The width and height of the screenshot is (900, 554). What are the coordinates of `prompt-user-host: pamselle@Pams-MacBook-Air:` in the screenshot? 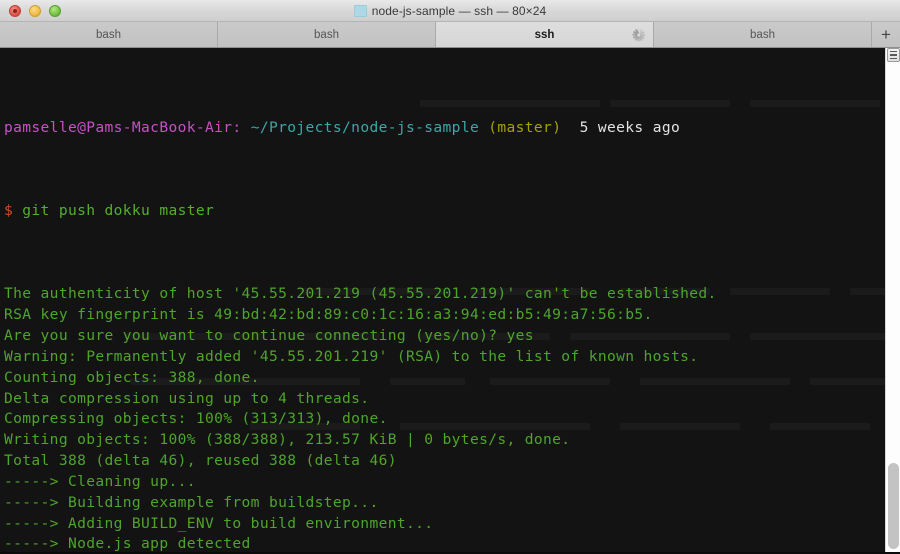 It's located at (123, 127).